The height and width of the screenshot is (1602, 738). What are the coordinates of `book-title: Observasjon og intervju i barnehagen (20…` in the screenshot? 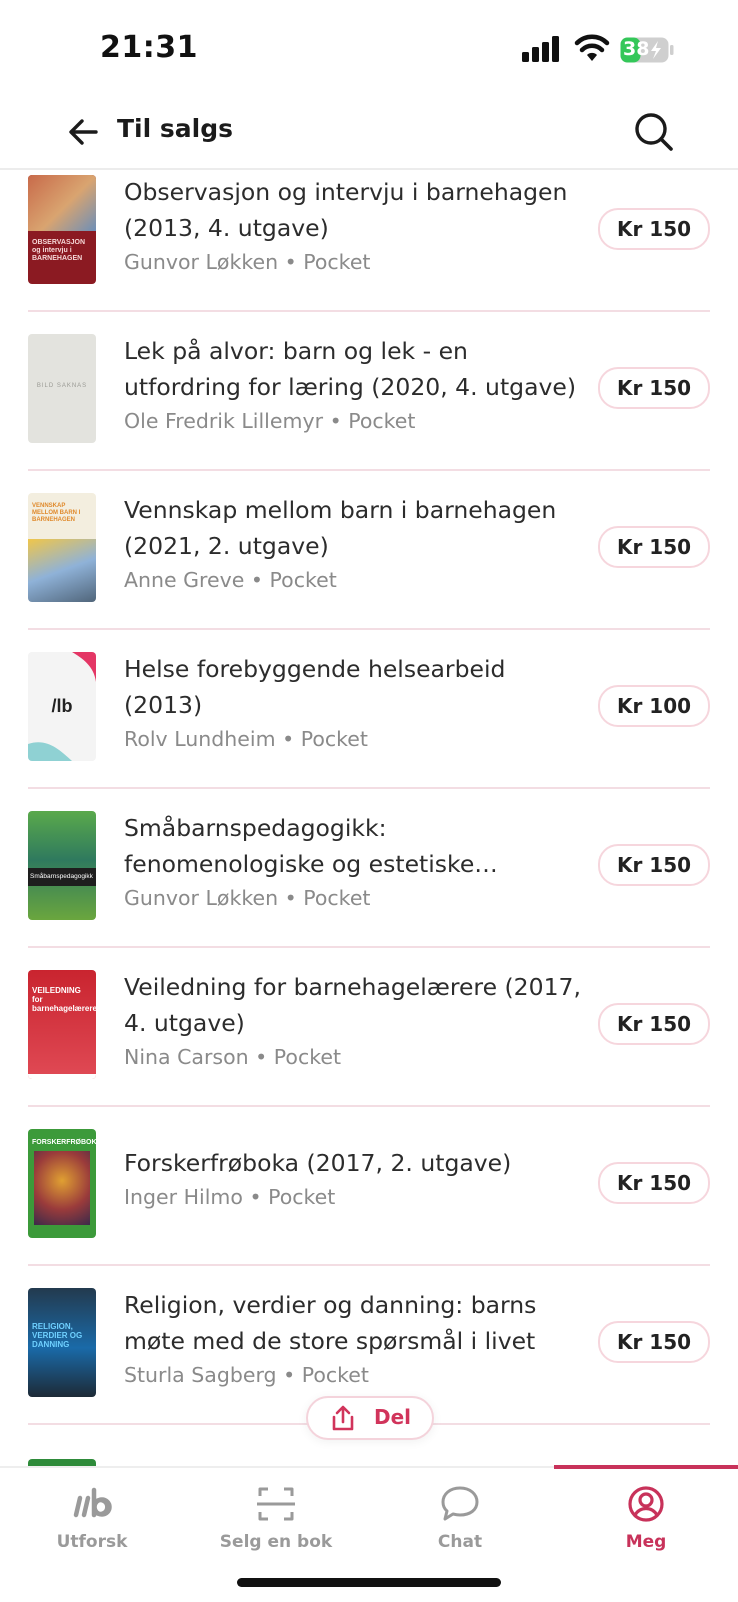 It's located at (346, 210).